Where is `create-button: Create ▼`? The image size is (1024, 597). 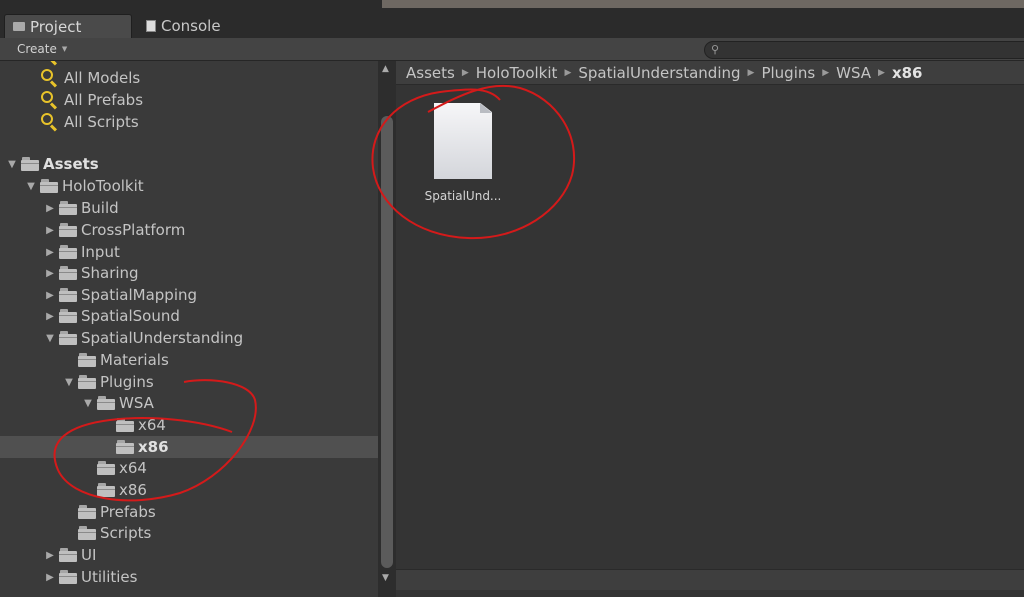
create-button: Create ▼ is located at coordinates (44, 49).